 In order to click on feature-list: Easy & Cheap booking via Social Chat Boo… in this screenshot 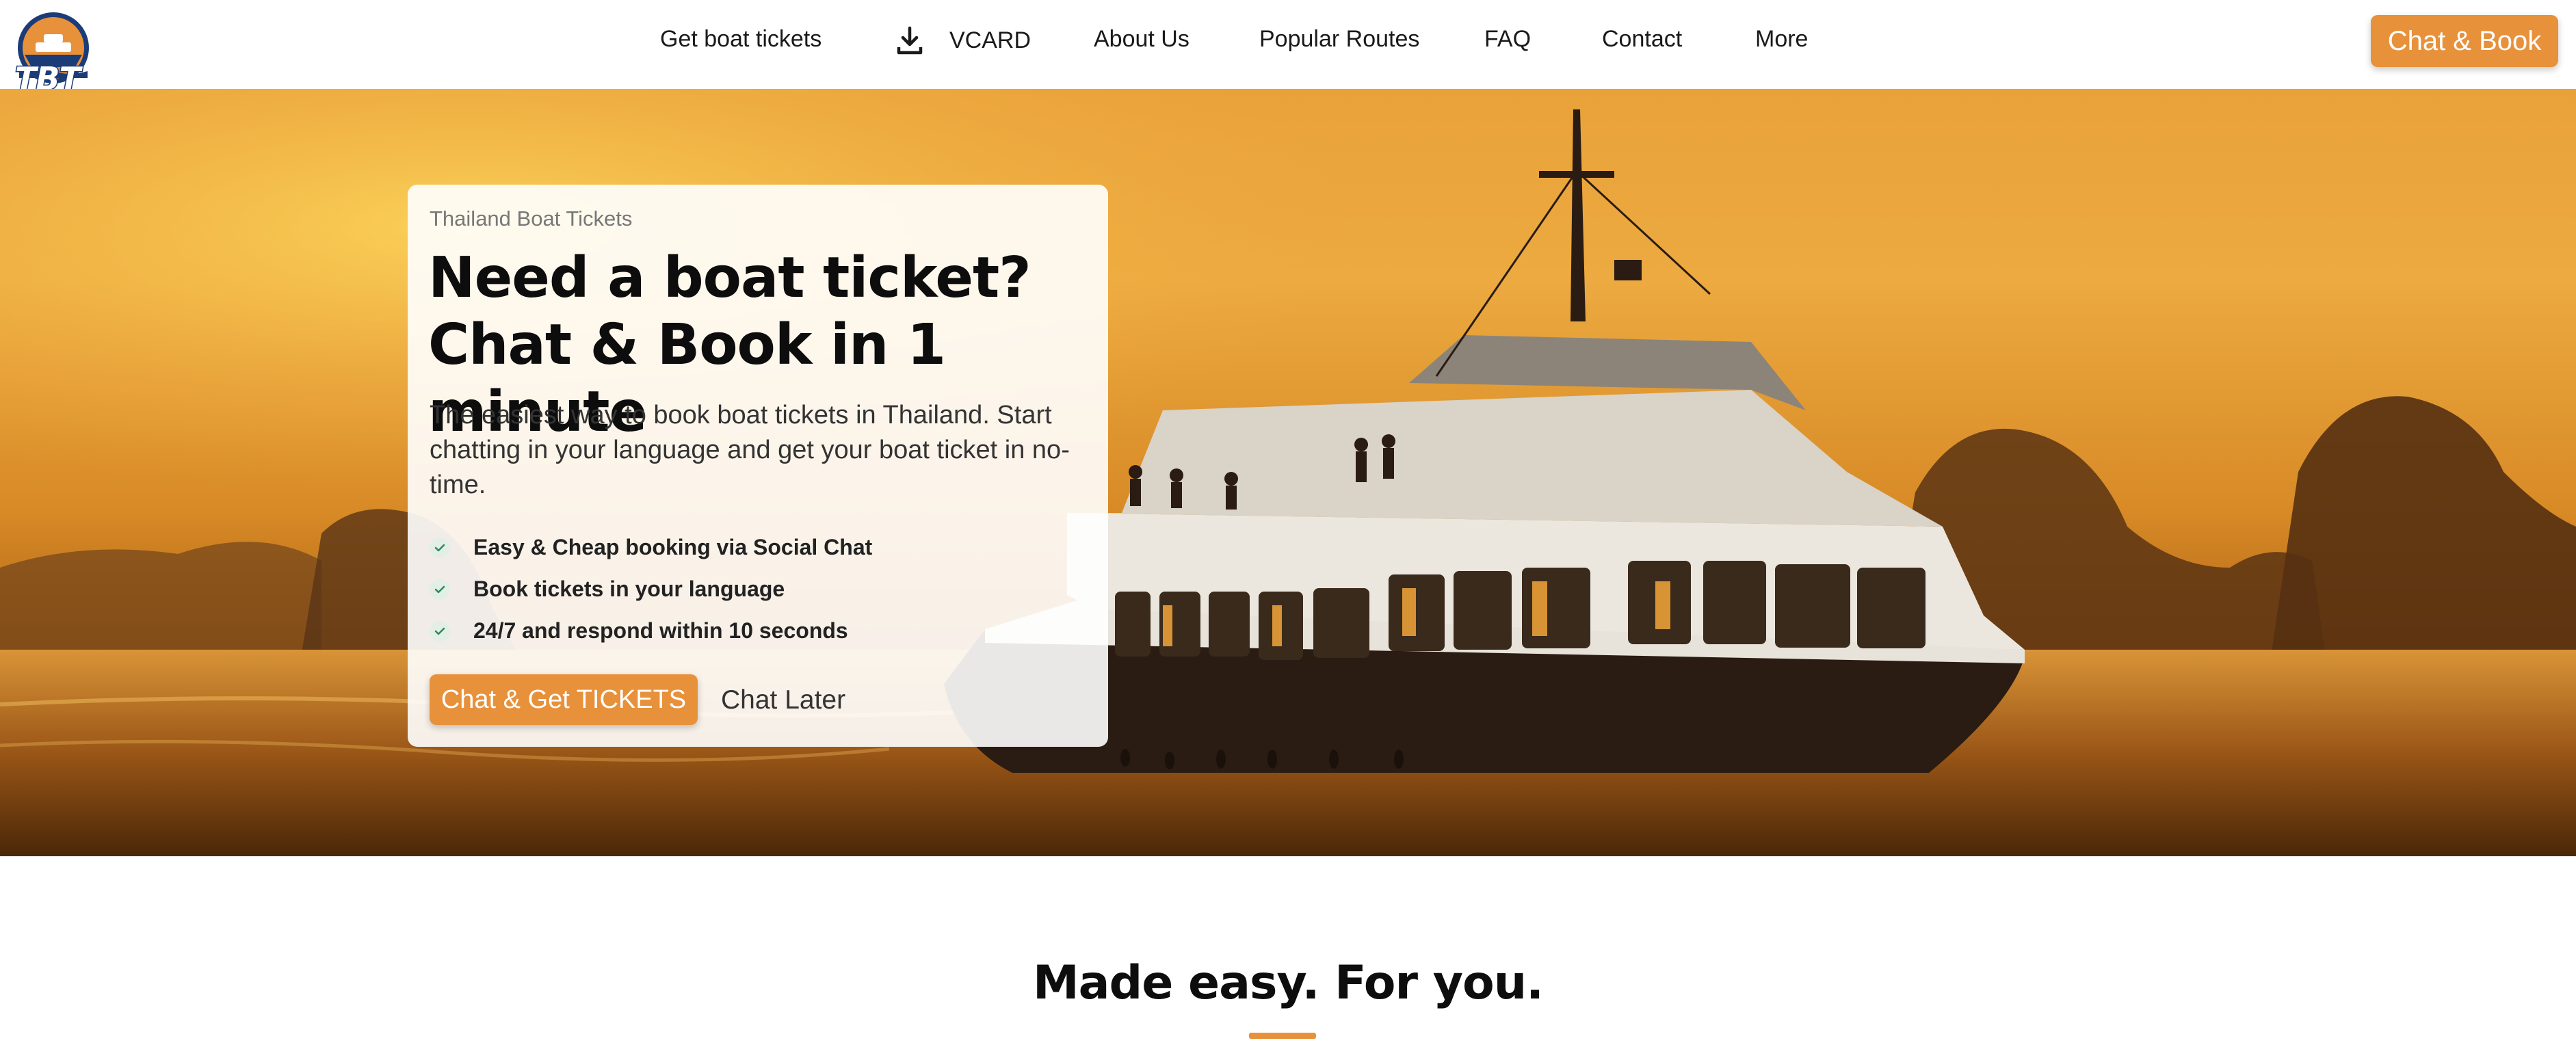, I will do `click(651, 589)`.